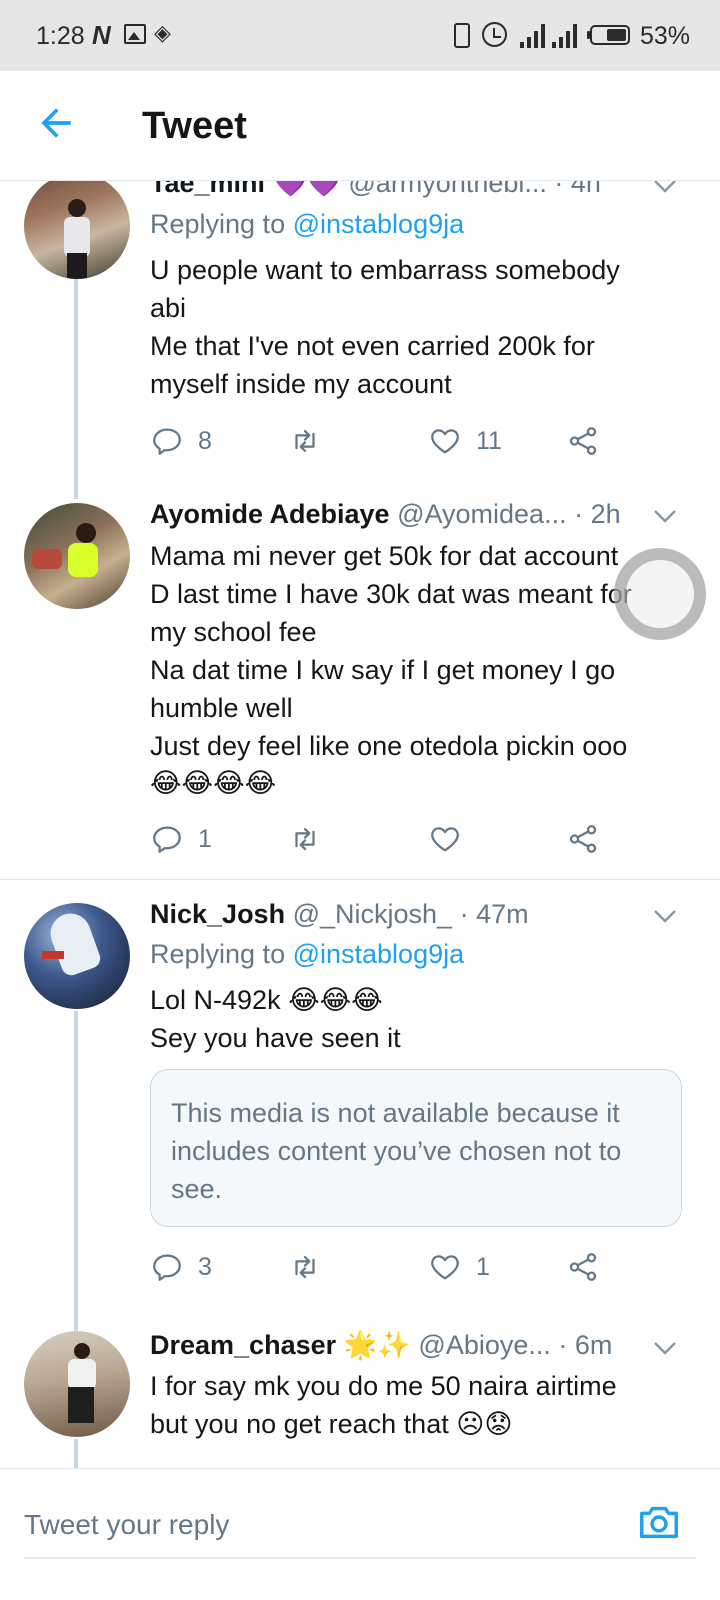  What do you see at coordinates (577, 189) in the screenshot?
I see `tweet-time: · 4h` at bounding box center [577, 189].